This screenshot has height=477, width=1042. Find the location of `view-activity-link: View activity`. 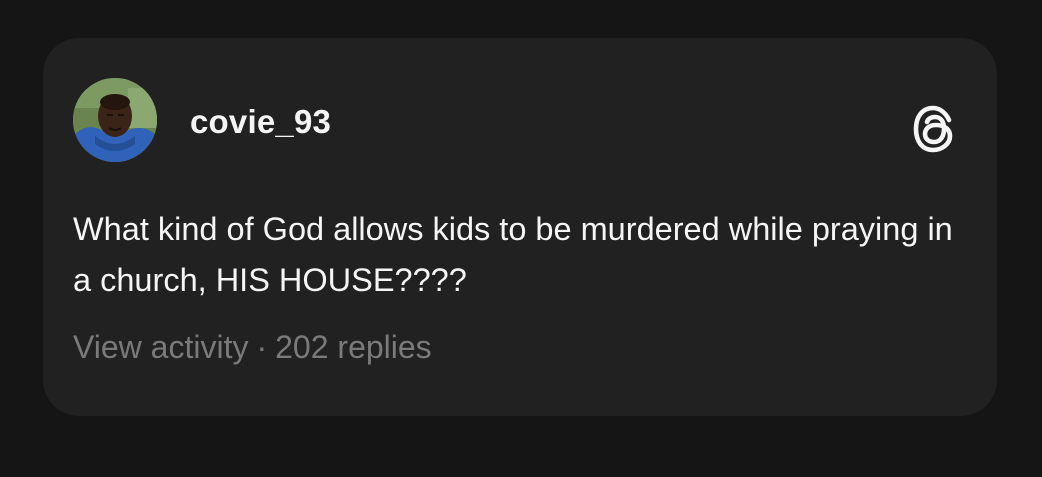

view-activity-link: View activity is located at coordinates (160, 347).